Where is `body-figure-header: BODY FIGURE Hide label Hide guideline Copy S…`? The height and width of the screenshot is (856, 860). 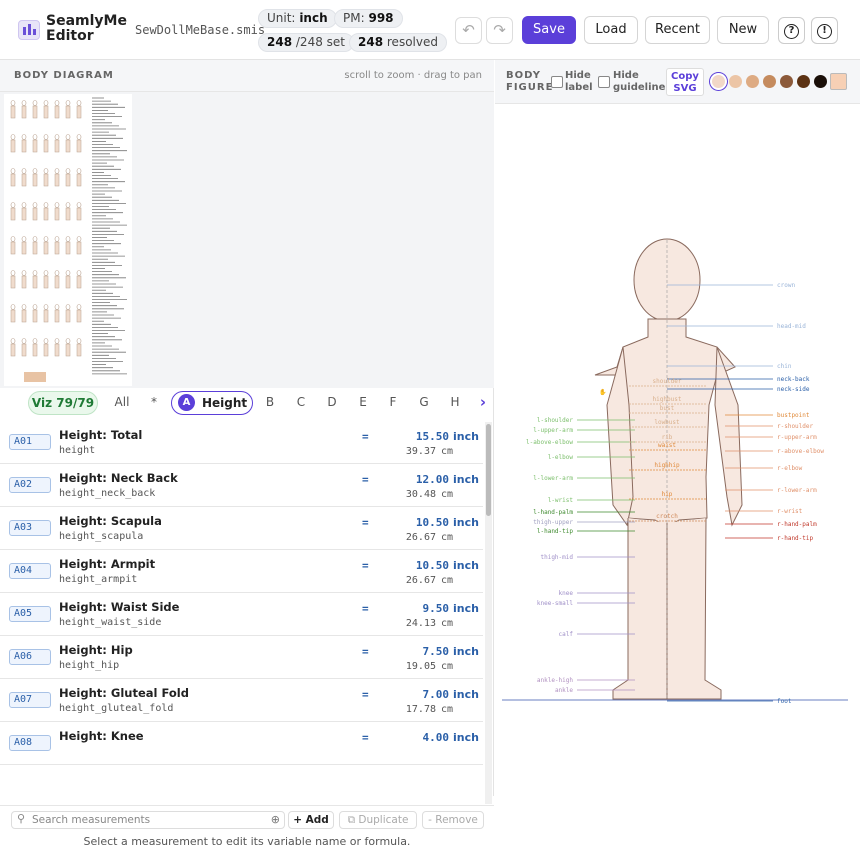 body-figure-header: BODY FIGURE Hide label Hide guideline Copy S… is located at coordinates (677, 82).